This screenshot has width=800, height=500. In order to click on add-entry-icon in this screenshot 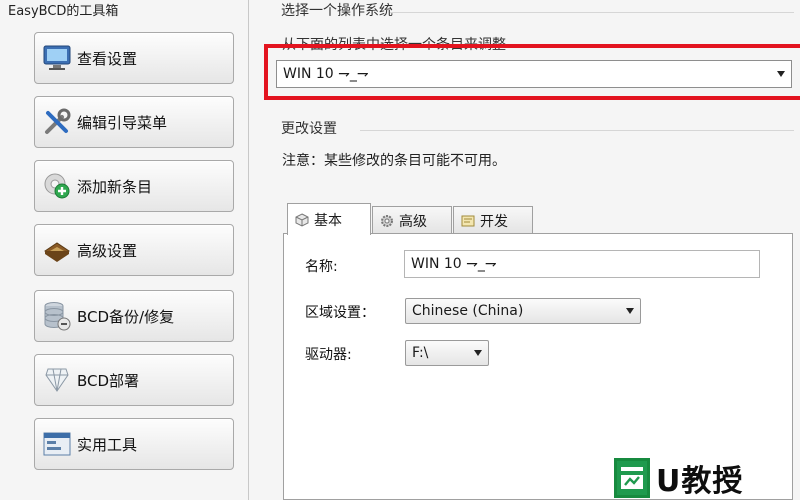, I will do `click(57, 186)`.